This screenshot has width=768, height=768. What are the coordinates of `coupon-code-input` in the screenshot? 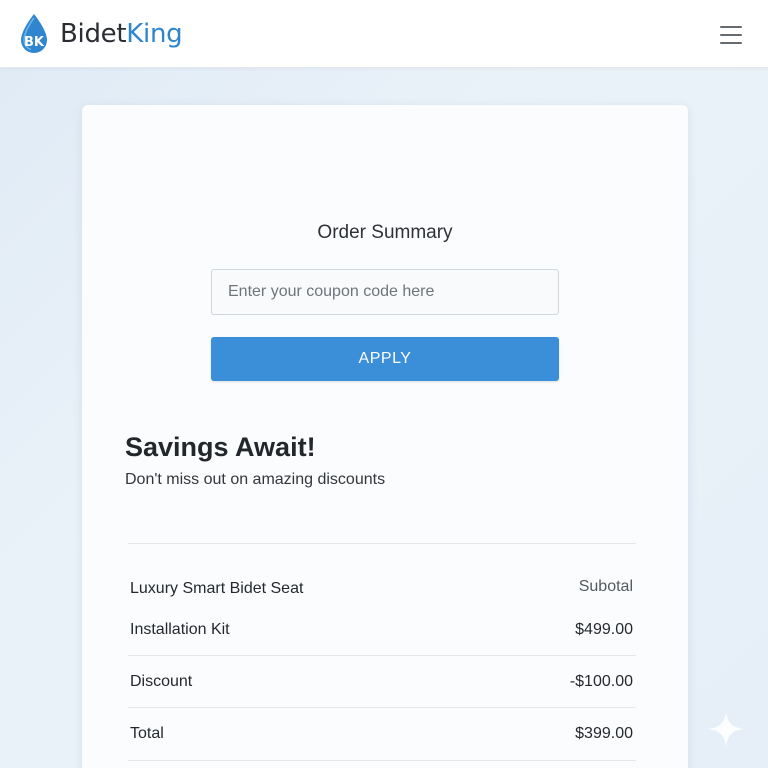 It's located at (385, 292).